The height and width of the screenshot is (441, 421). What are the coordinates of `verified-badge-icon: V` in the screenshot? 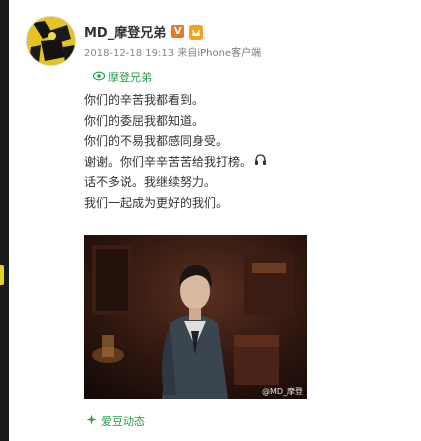 It's located at (178, 31).